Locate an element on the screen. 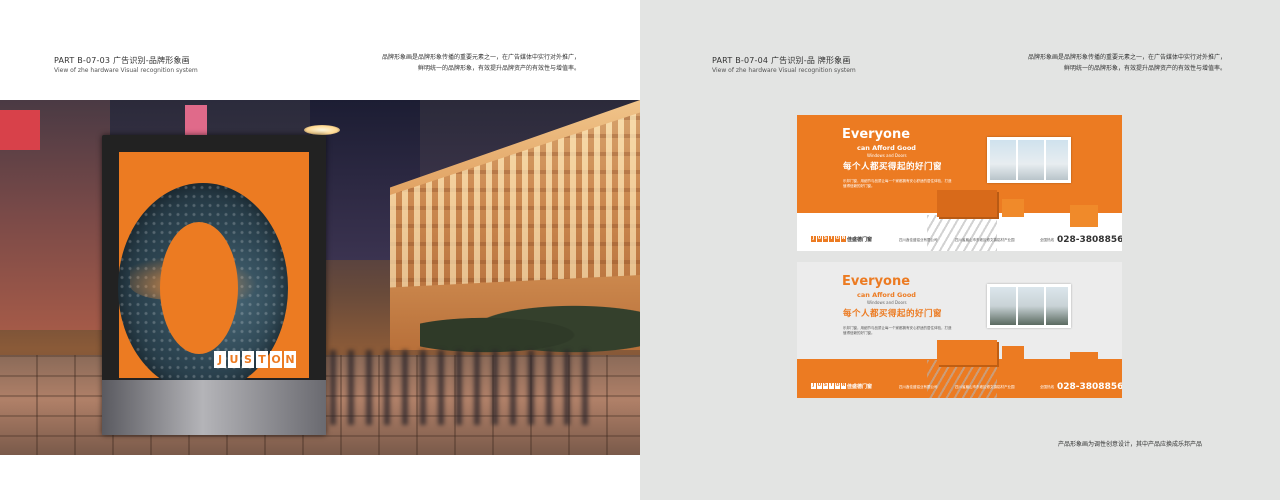 The height and width of the screenshot is (500, 1280). part-title: PART B-07-03 广告识别-品牌形象画 is located at coordinates (122, 60).